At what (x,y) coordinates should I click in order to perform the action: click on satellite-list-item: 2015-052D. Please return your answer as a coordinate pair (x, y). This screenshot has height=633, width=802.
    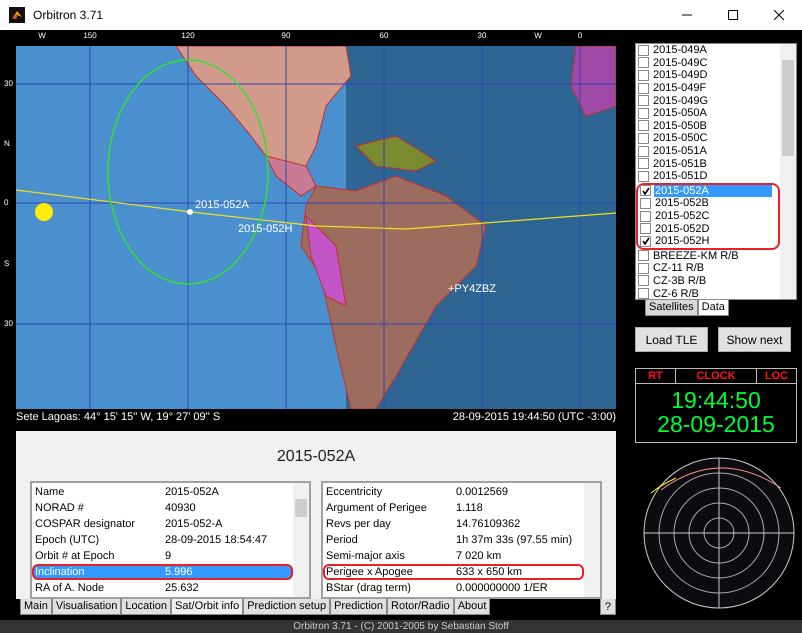
    Looking at the image, I should click on (708, 228).